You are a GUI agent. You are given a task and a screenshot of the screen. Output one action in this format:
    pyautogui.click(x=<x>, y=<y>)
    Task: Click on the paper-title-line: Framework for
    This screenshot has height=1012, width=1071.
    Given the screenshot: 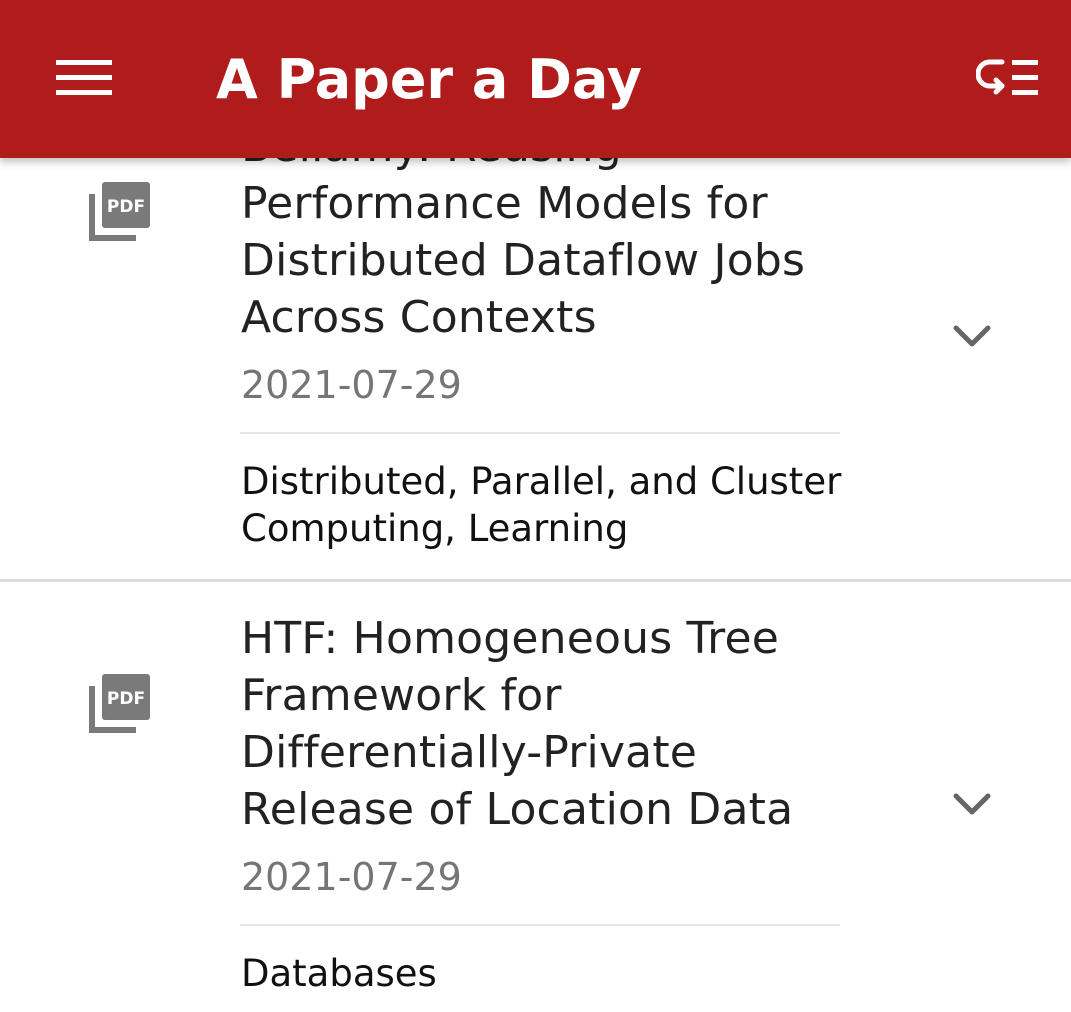 What is the action you would take?
    pyautogui.click(x=401, y=695)
    